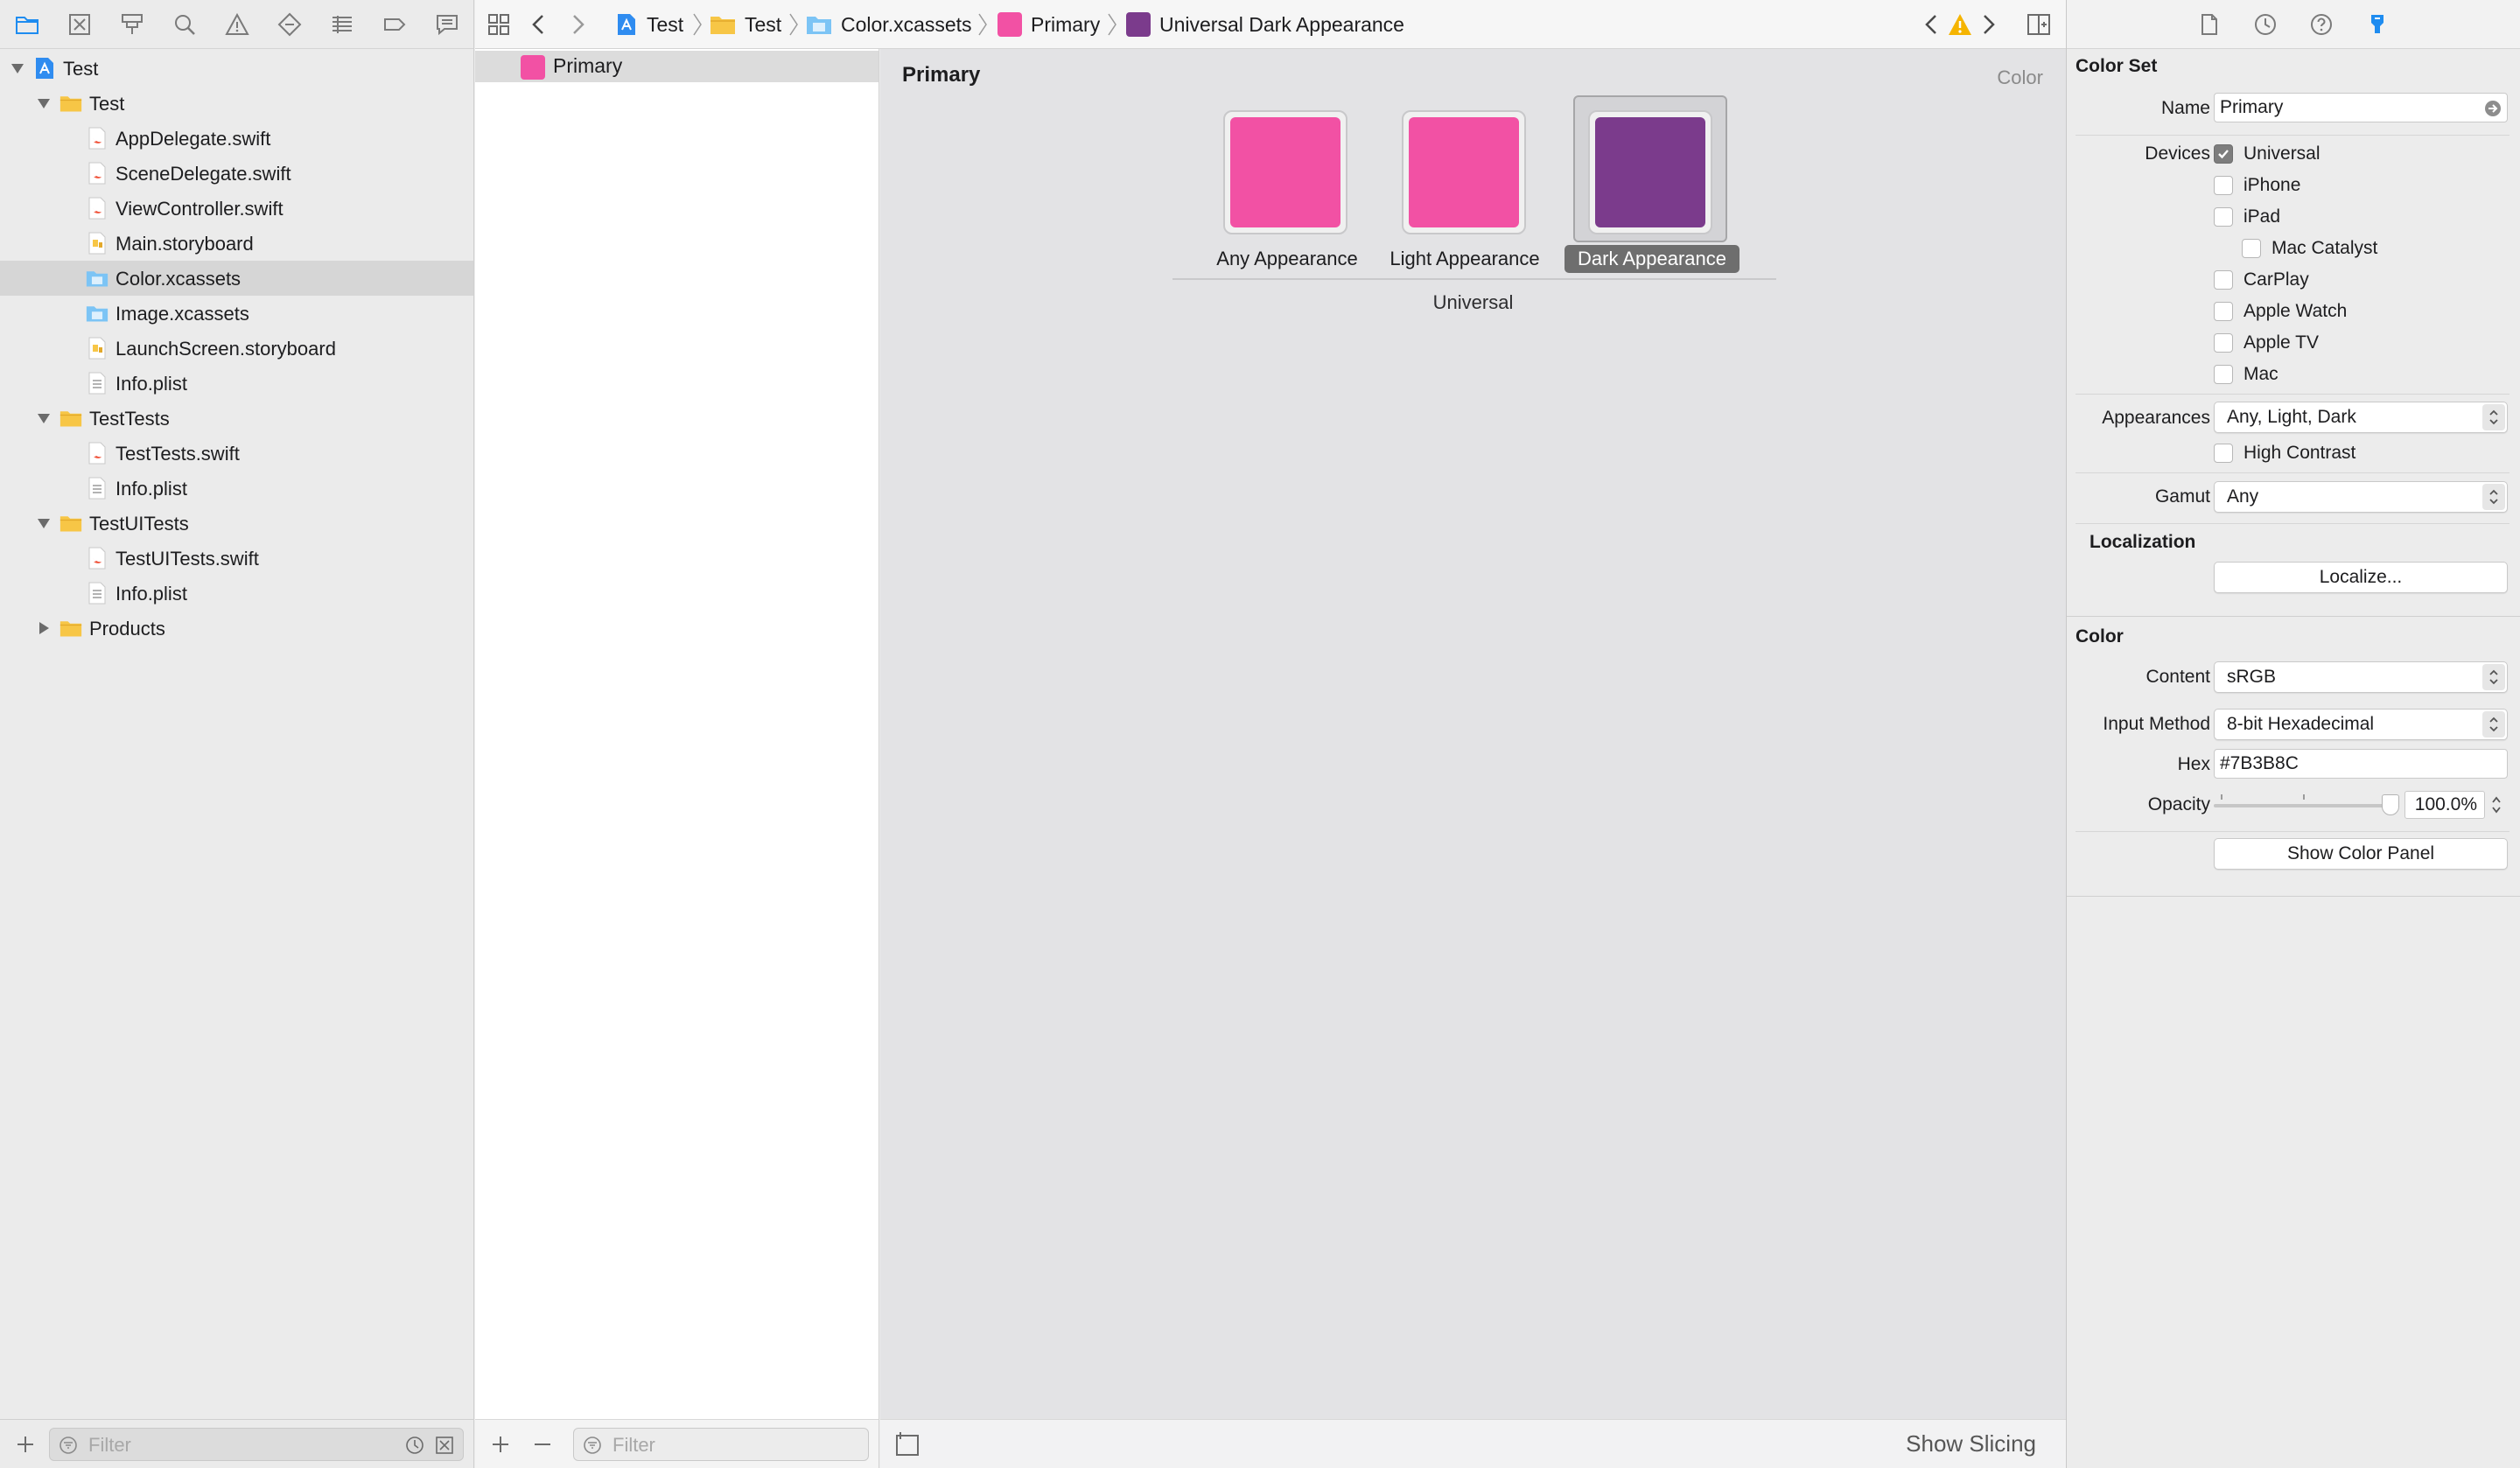 This screenshot has height=1468, width=2520. What do you see at coordinates (1138, 24) in the screenshot?
I see `dark-color-swatch` at bounding box center [1138, 24].